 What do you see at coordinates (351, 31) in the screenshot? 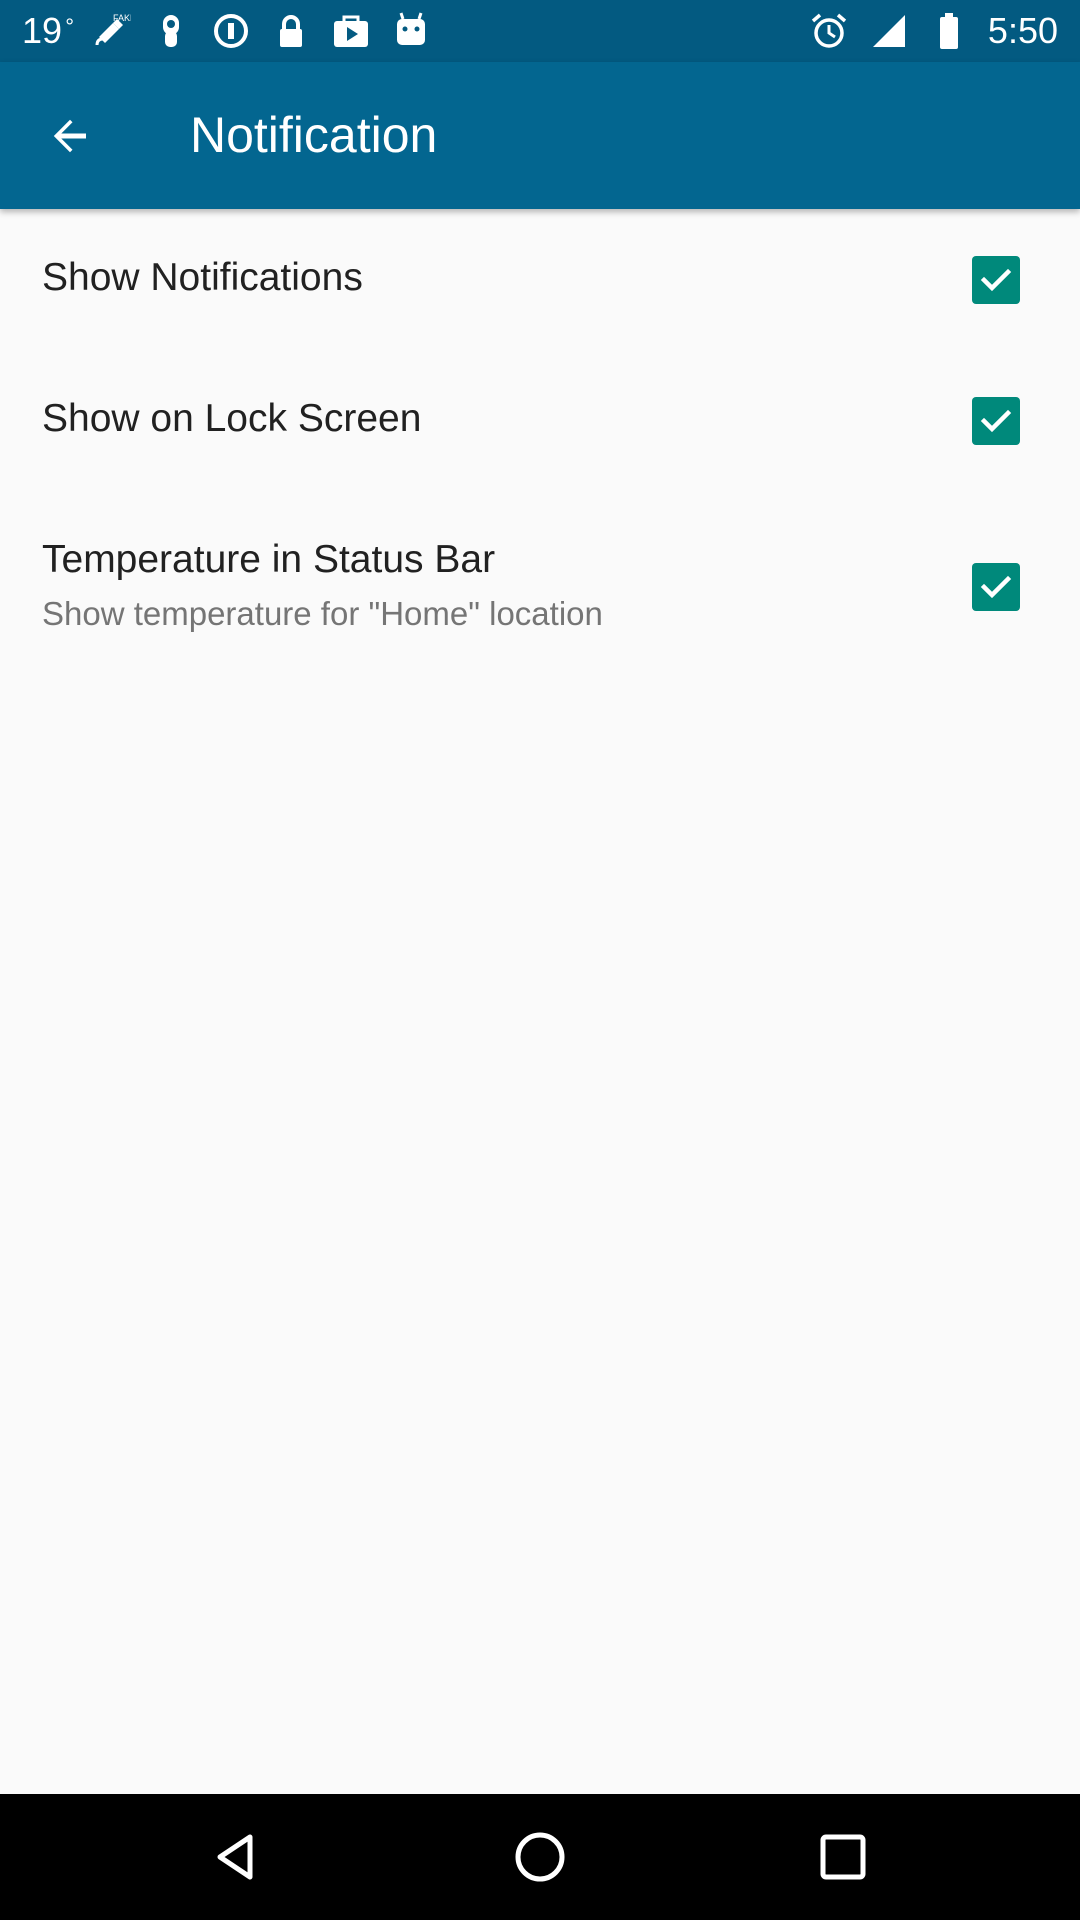
I see `play-store-icon` at bounding box center [351, 31].